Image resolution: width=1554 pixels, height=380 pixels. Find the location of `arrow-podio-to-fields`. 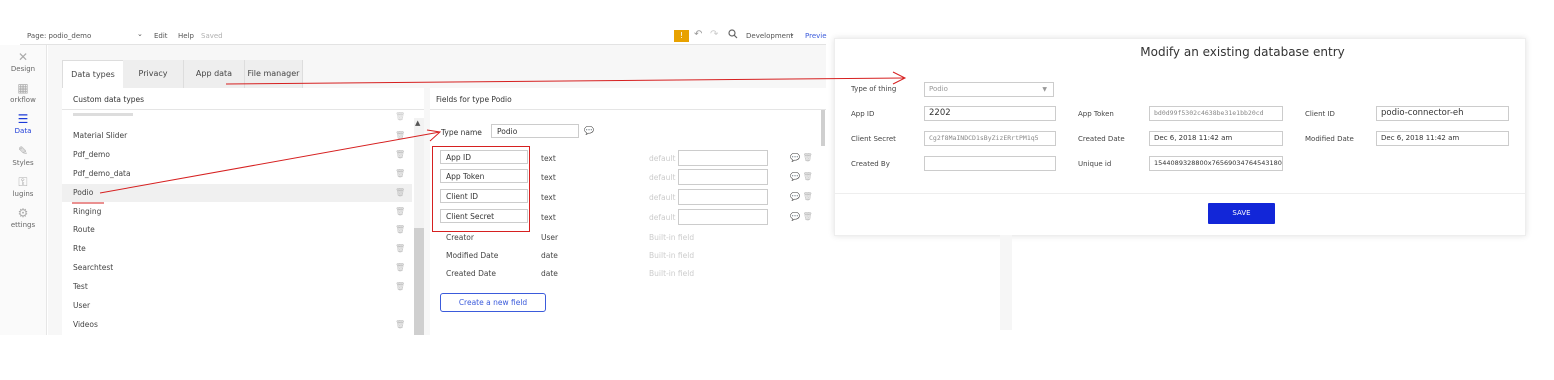

arrow-podio-to-fields is located at coordinates (270, 161).